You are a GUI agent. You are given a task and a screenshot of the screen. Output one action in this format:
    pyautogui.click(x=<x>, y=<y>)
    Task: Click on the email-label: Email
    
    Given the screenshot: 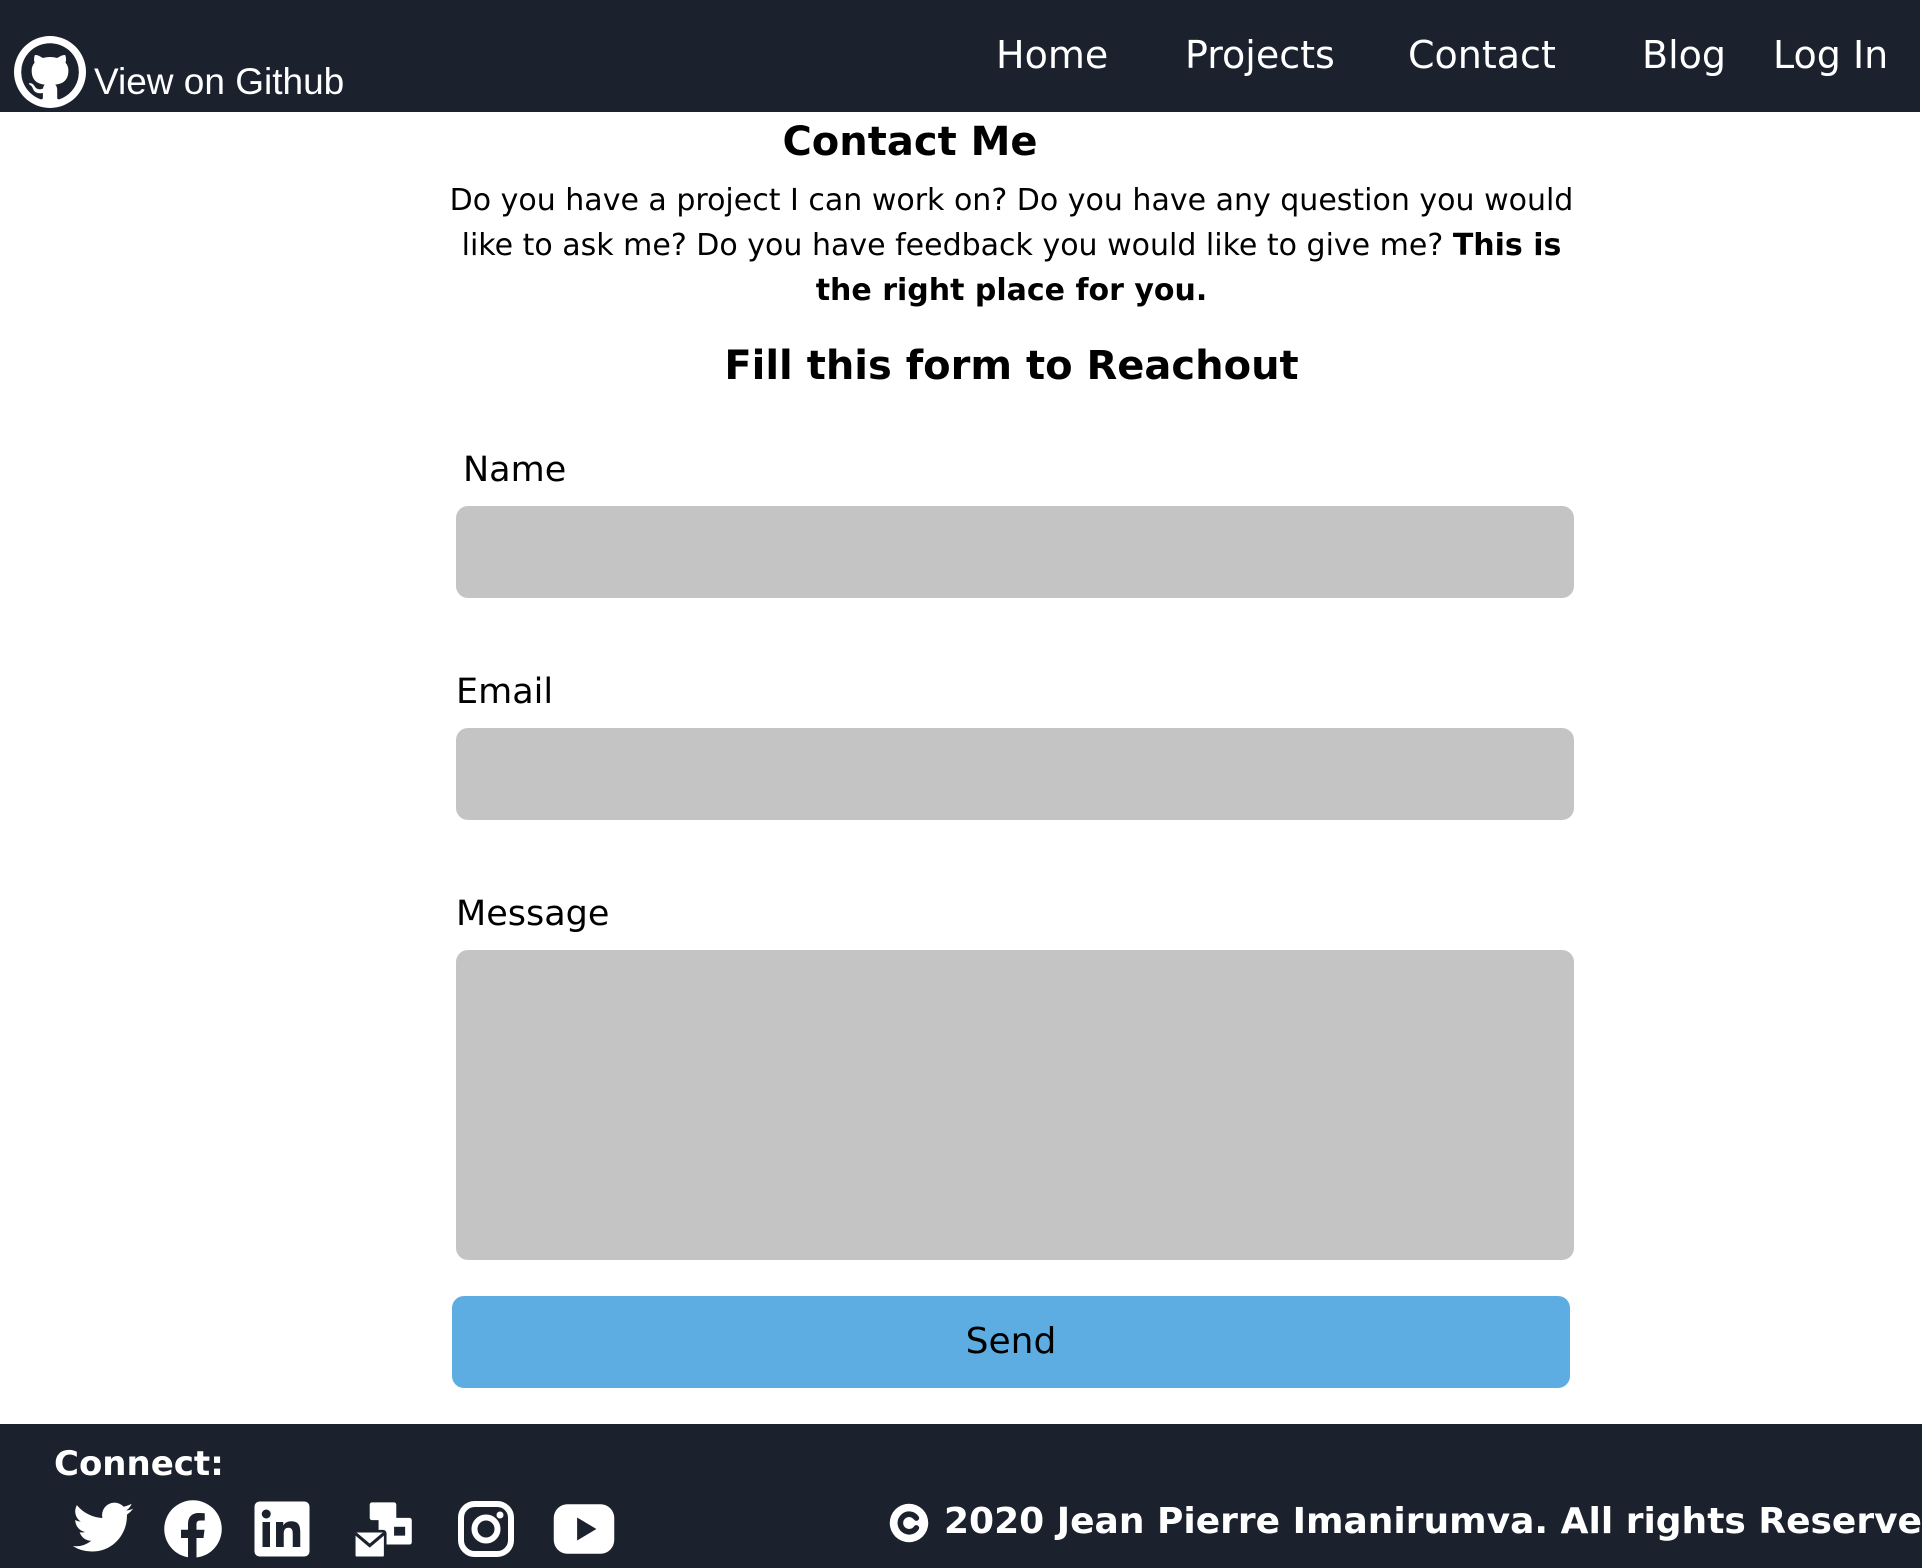 What is the action you would take?
    pyautogui.click(x=505, y=692)
    